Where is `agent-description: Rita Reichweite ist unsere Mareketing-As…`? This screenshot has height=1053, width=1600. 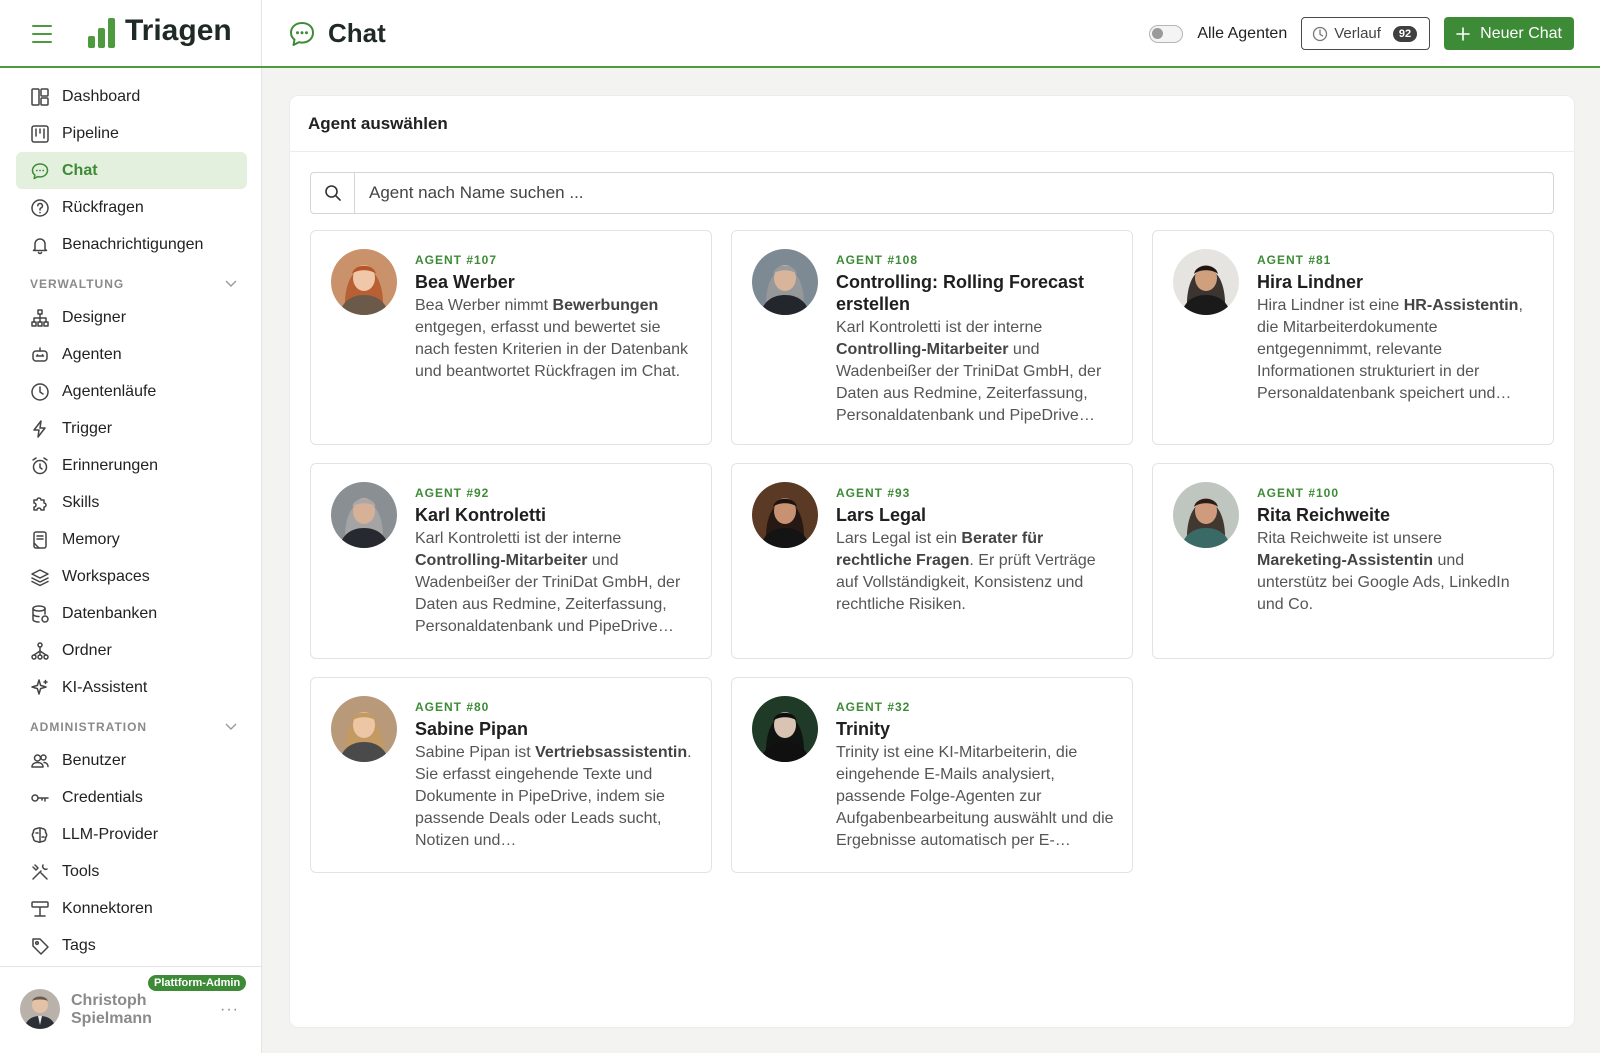
agent-description: Rita Reichweite ist unsere Mareketing-As… is located at coordinates (1396, 572).